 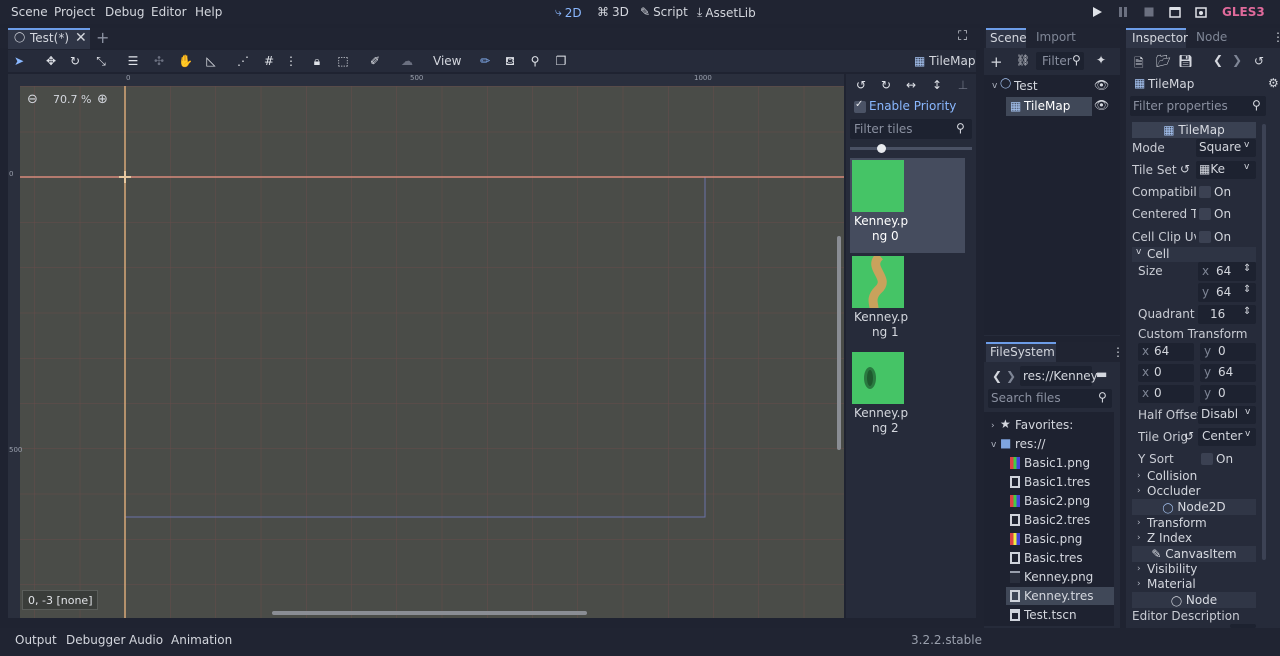 What do you see at coordinates (962, 36) in the screenshot?
I see `fullscreen-icon: ⛶` at bounding box center [962, 36].